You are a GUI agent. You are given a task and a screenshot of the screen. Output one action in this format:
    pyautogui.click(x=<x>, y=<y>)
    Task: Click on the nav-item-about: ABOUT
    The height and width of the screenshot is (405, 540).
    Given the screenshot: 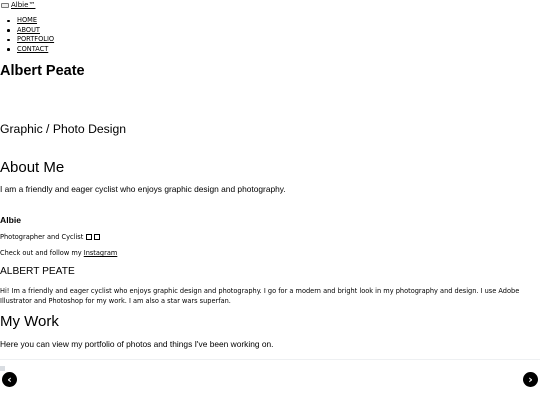 What is the action you would take?
    pyautogui.click(x=30, y=31)
    